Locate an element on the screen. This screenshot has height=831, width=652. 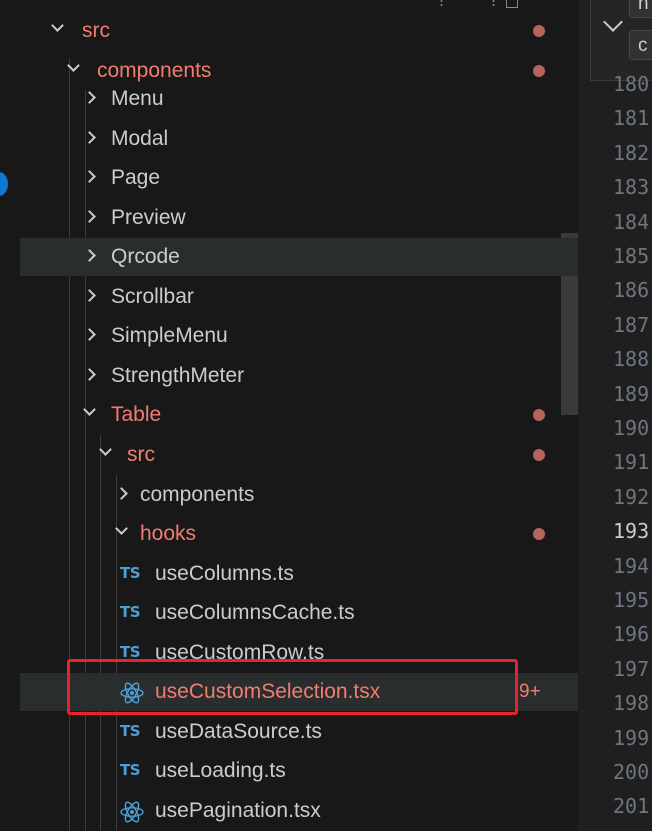
line-number: 200 is located at coordinates (631, 772).